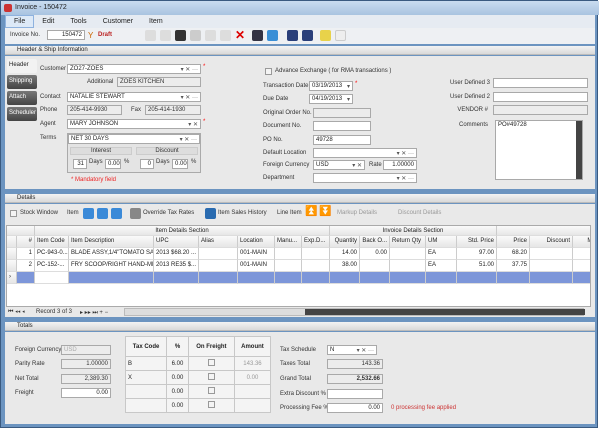 Image resolution: width=600 pixels, height=433 pixels. I want to click on customer-field: ZO27-ZOES ▾ ✕ ···, so click(134, 69).